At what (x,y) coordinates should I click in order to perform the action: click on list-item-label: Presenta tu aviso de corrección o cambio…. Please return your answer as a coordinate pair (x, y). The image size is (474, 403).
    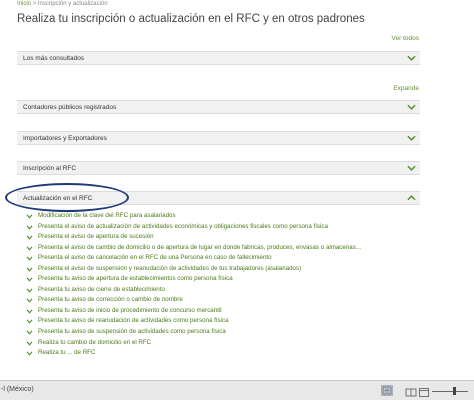
    Looking at the image, I should click on (110, 300).